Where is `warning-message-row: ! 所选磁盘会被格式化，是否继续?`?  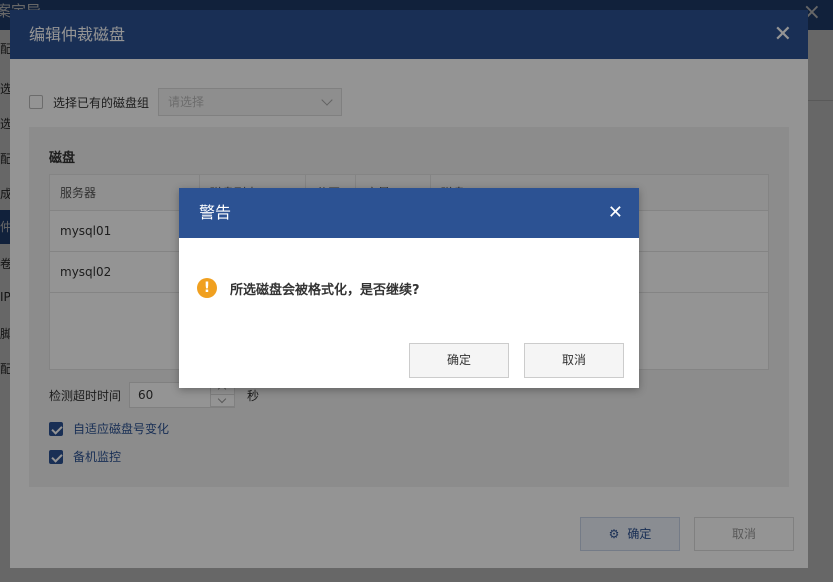 warning-message-row: ! 所选磁盘会被格式化，是否继续? is located at coordinates (308, 288).